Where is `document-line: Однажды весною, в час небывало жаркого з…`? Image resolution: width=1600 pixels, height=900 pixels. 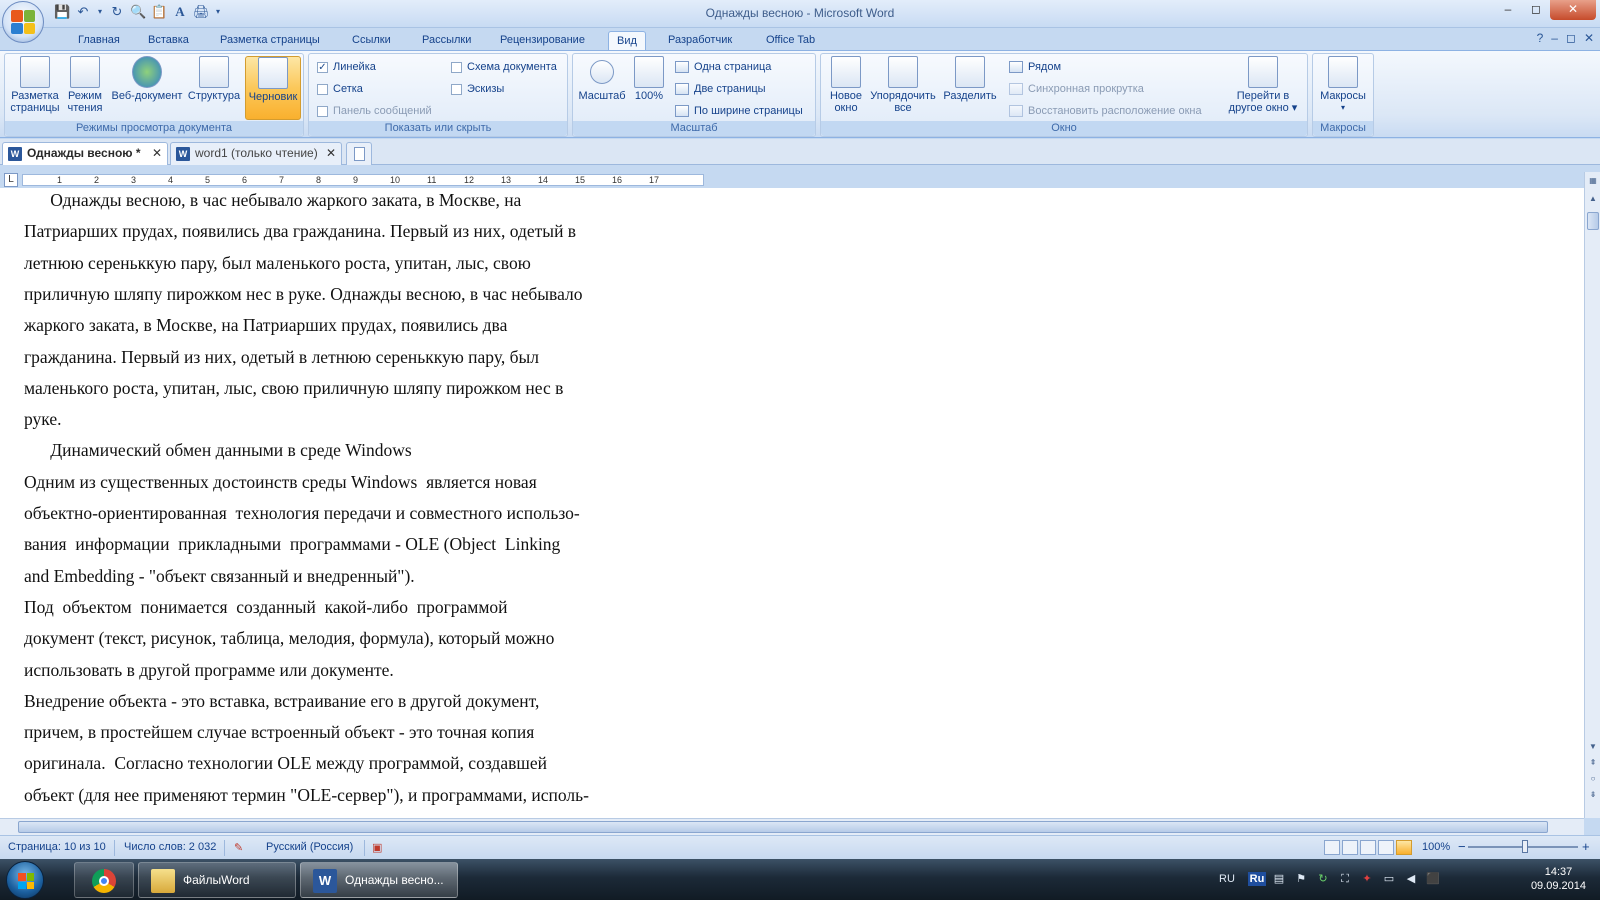
document-line: Однажды весною, в час небывало жаркого з… is located at coordinates (273, 200).